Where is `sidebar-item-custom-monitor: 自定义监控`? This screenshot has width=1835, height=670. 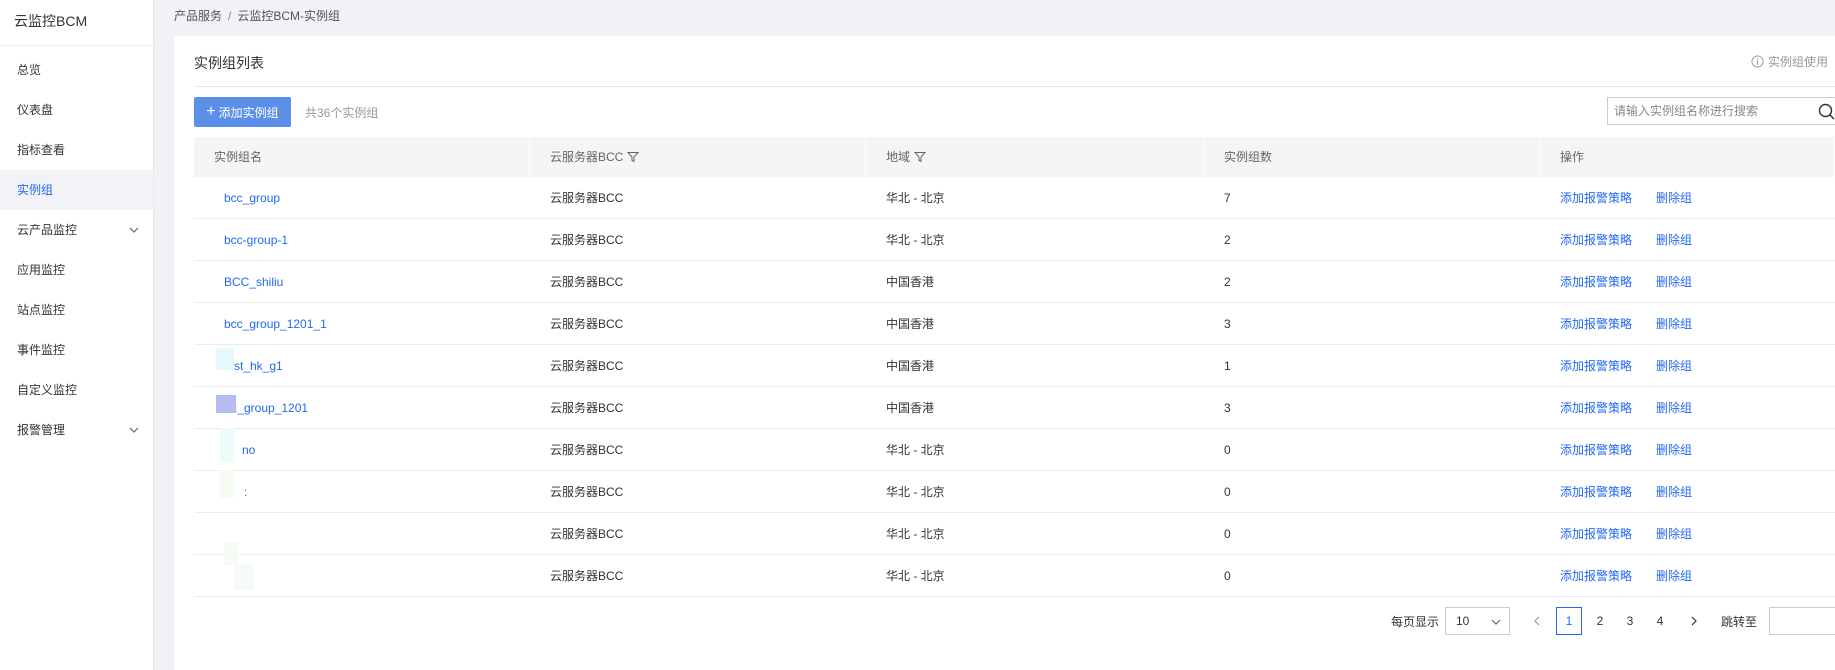 sidebar-item-custom-monitor: 自定义监控 is located at coordinates (76, 390).